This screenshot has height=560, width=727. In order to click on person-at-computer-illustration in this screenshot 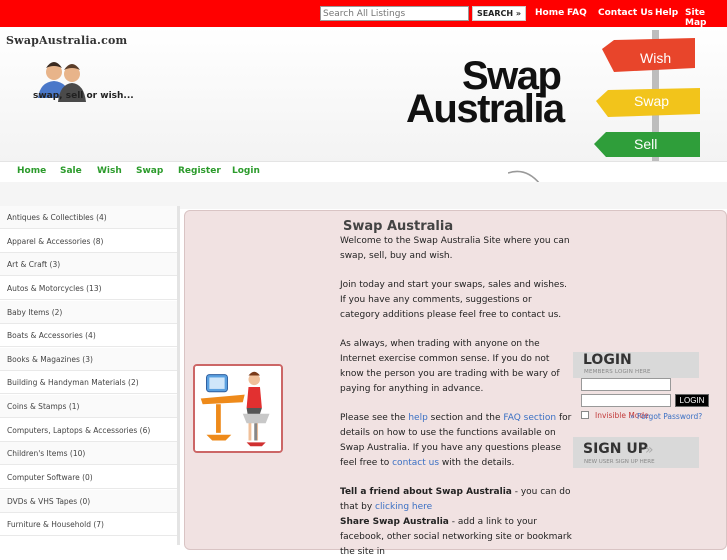, I will do `click(238, 408)`.